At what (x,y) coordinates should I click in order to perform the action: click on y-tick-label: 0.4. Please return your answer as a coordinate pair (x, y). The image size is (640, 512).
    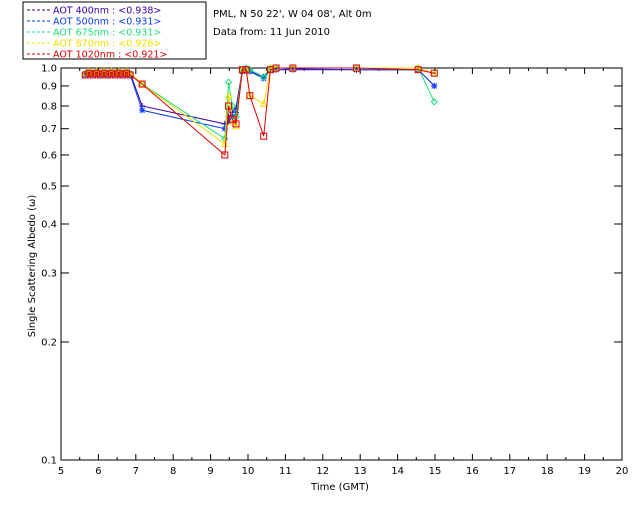
    Looking at the image, I should click on (49, 224).